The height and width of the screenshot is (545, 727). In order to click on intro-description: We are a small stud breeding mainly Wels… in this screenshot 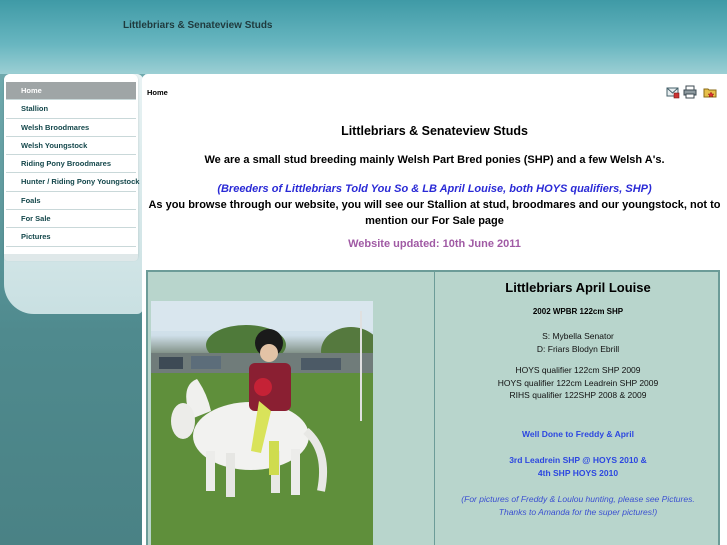, I will do `click(434, 160)`.